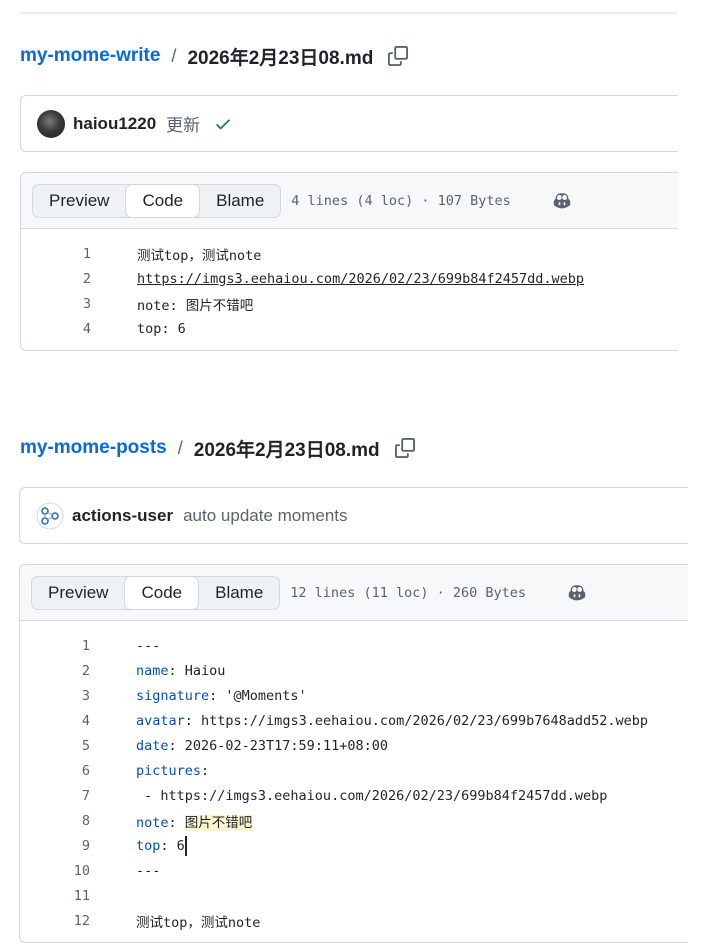 Image resolution: width=720 pixels, height=948 pixels. Describe the element at coordinates (349, 328) in the screenshot. I see `code-line: 4 top: 6` at that location.